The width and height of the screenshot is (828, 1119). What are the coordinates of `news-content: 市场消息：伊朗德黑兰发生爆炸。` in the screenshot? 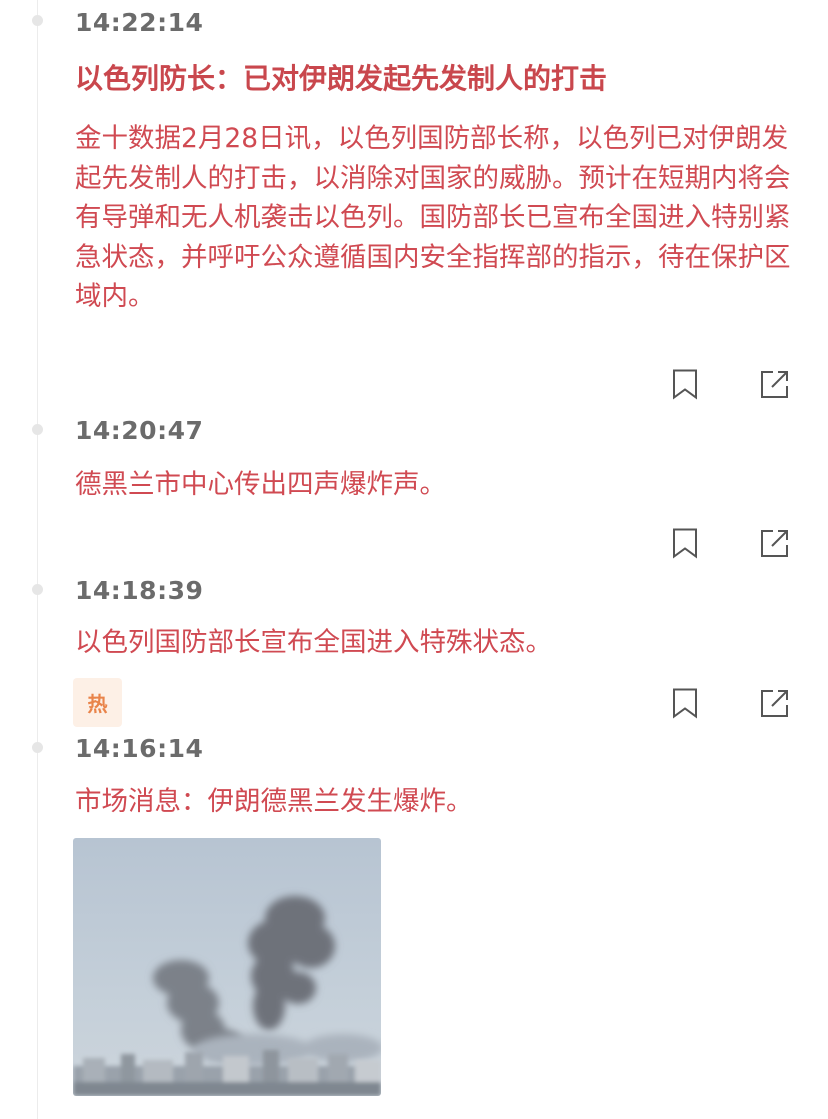 It's located at (274, 801).